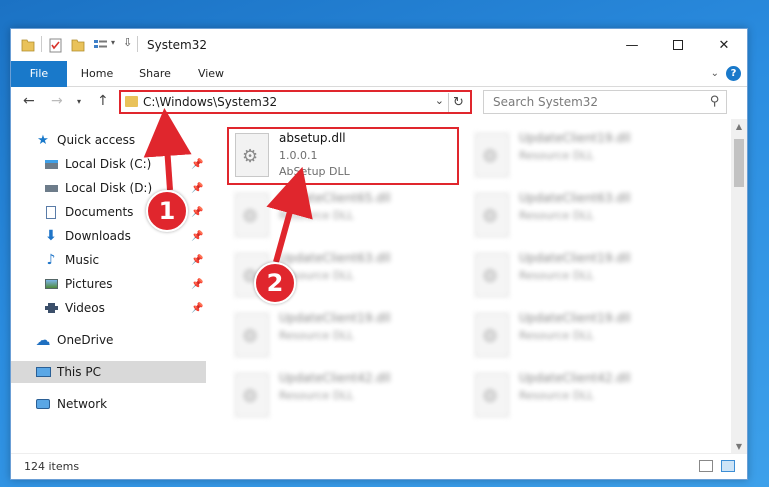 The image size is (769, 487). I want to click on network-icon, so click(43, 404).